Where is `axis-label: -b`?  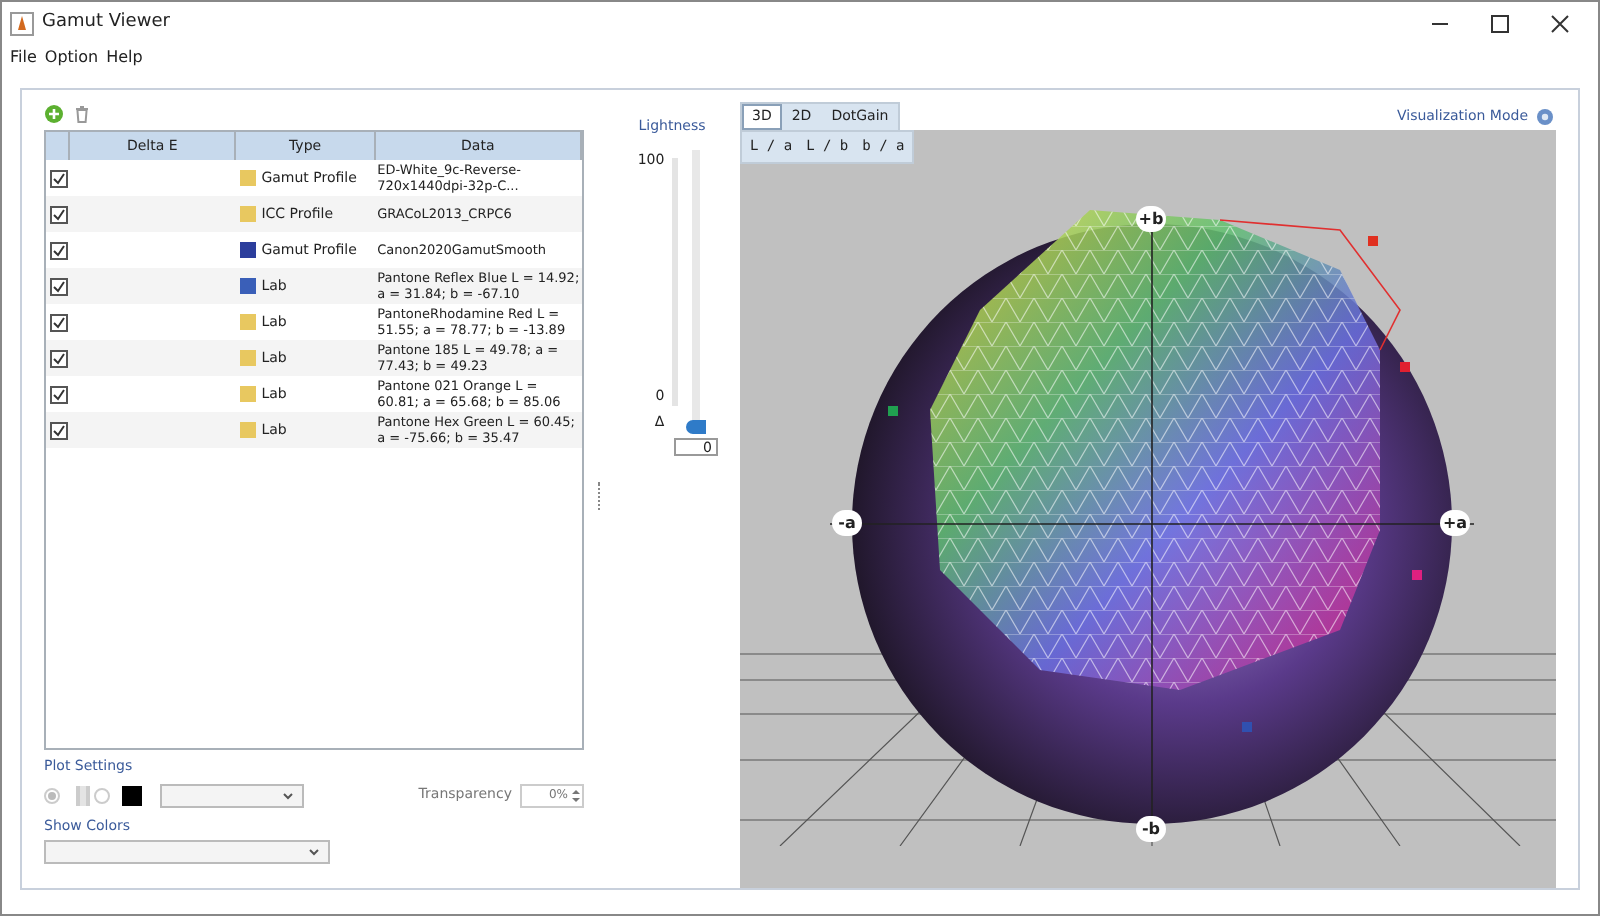 axis-label: -b is located at coordinates (1151, 829).